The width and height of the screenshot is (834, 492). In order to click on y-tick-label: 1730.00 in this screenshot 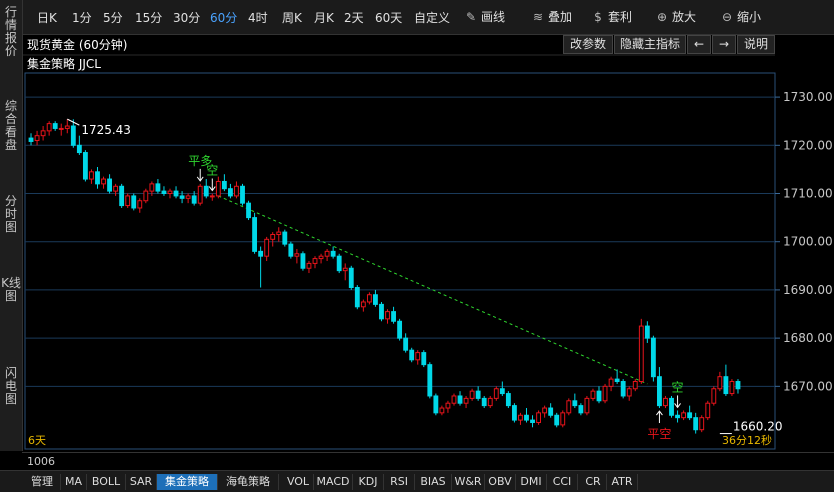, I will do `click(808, 97)`.